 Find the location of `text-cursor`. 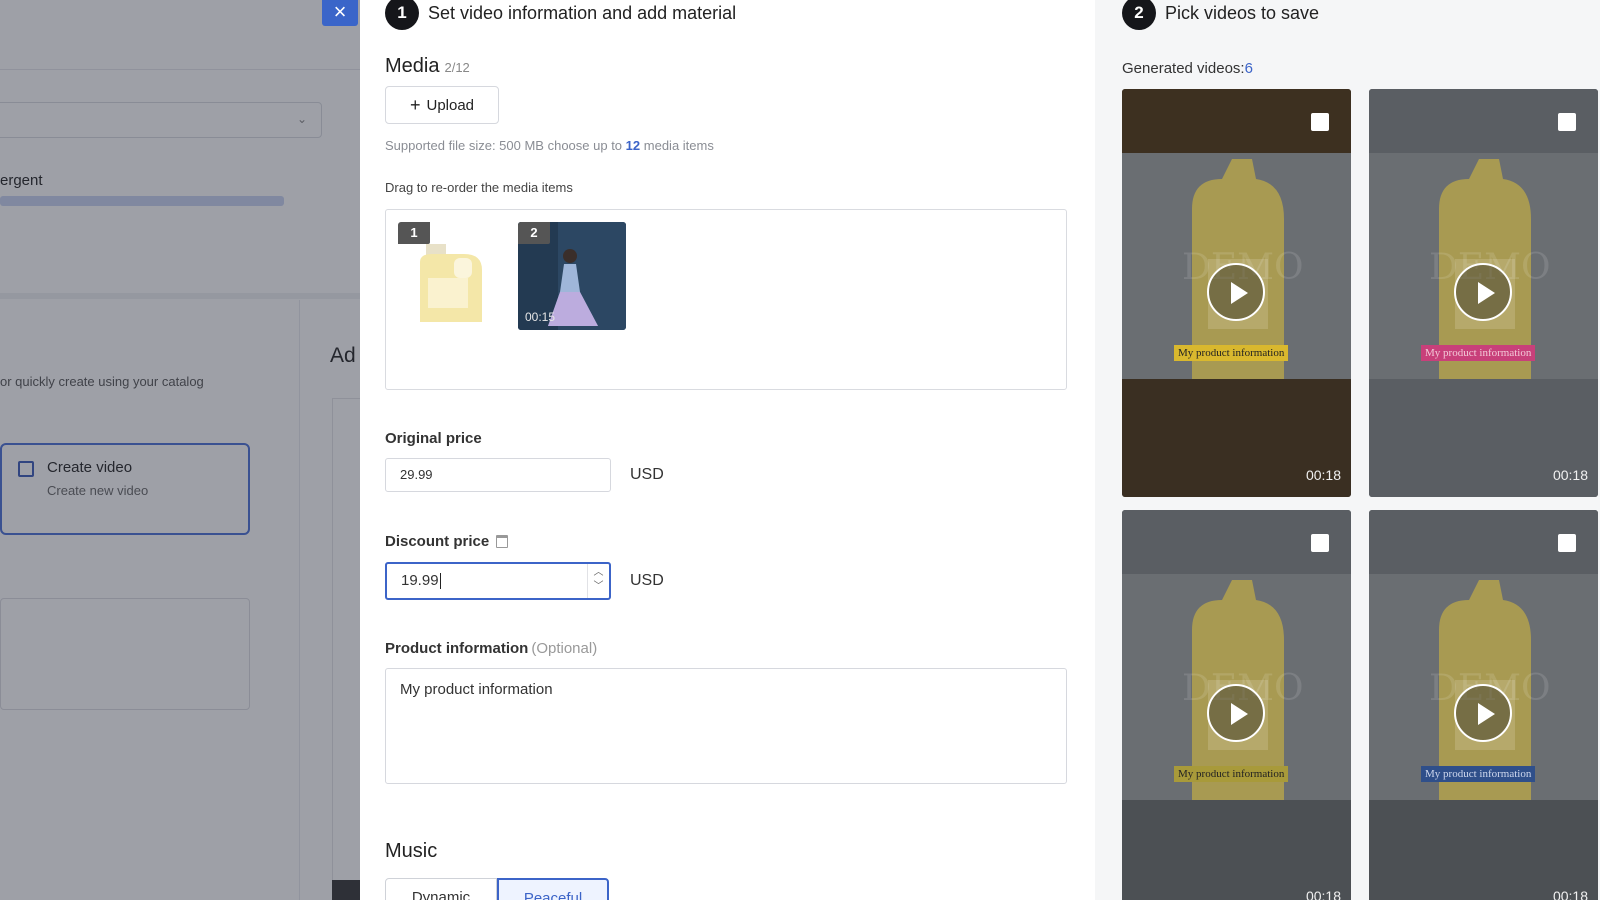

text-cursor is located at coordinates (440, 581).